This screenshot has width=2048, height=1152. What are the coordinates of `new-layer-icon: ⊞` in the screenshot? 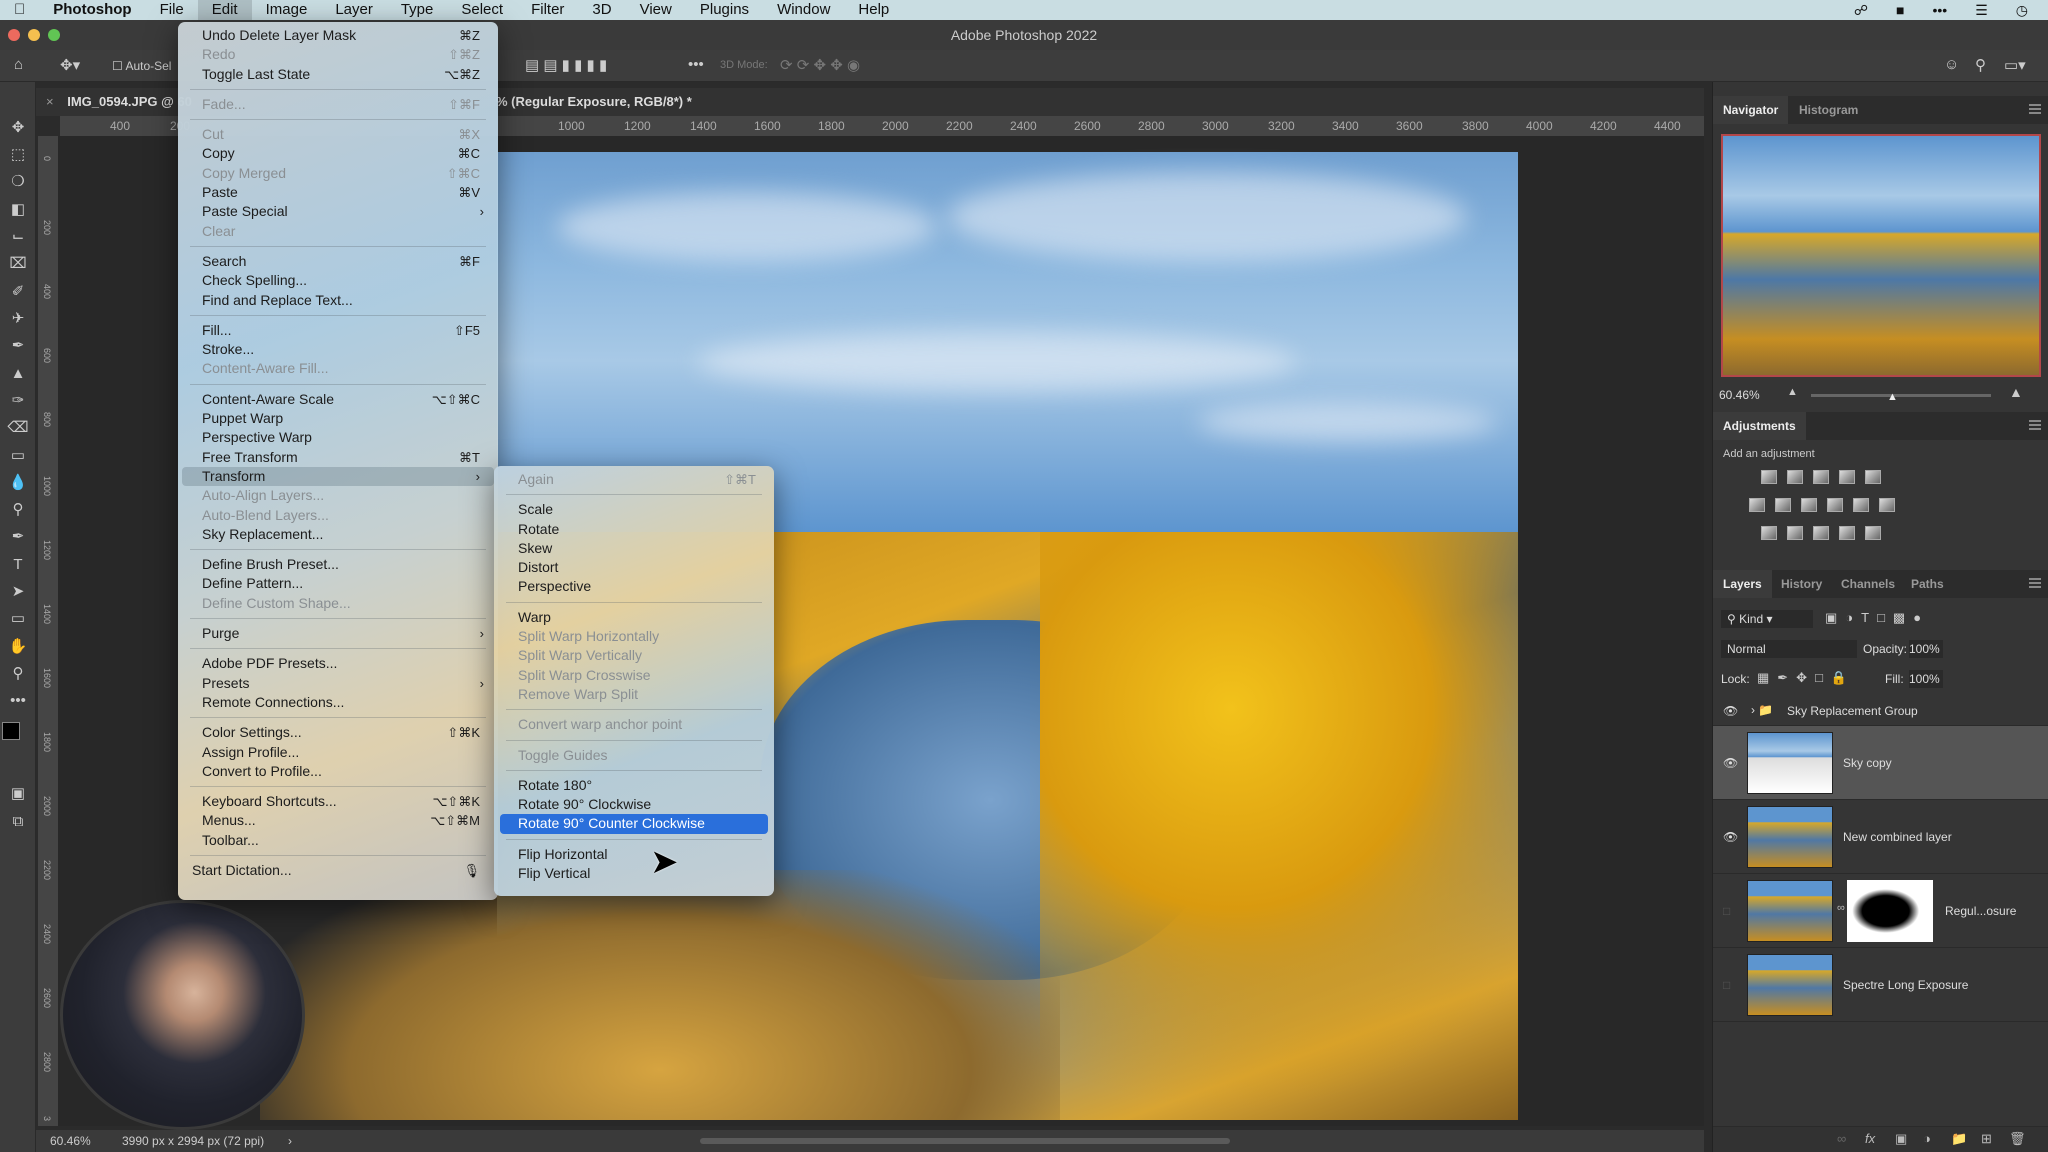 It's located at (1986, 1139).